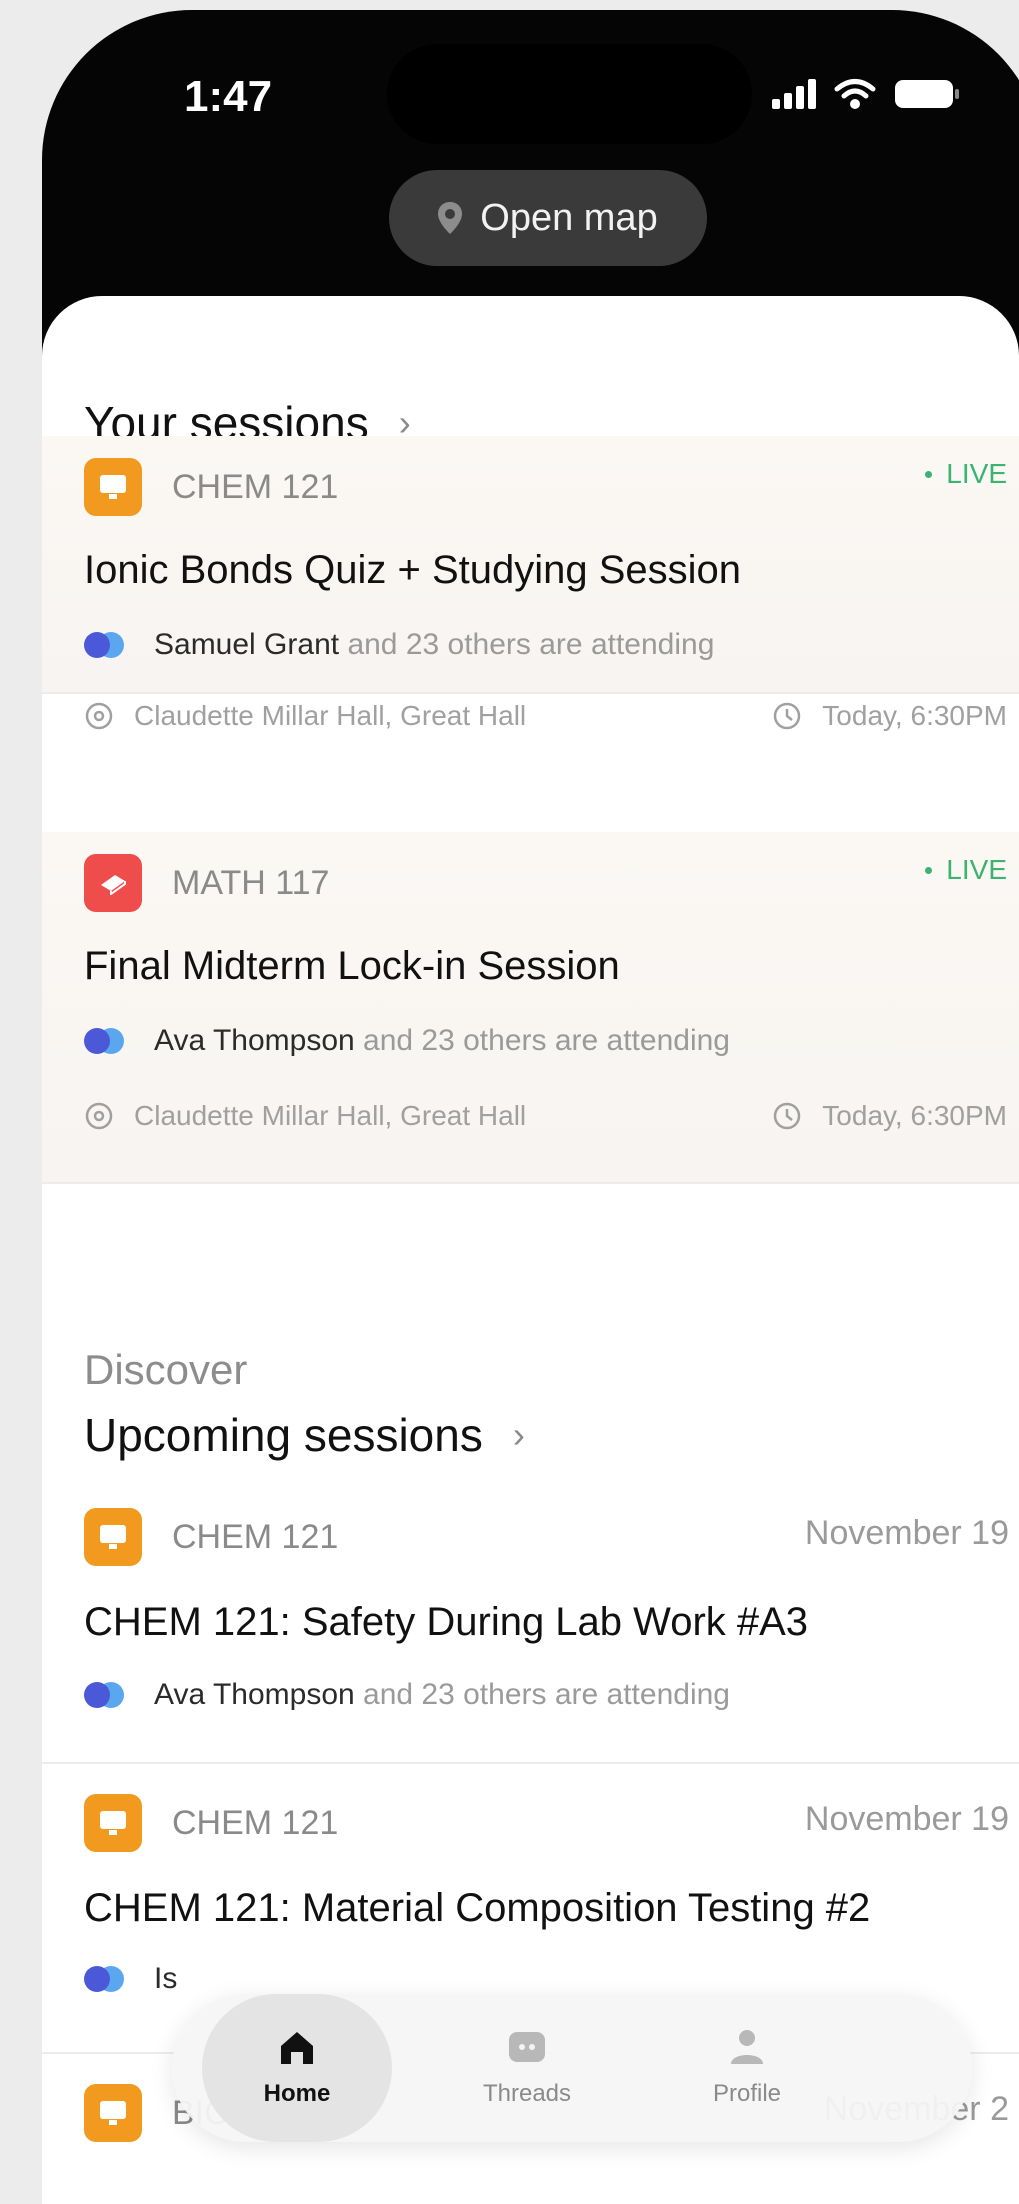 This screenshot has height=2204, width=1019. Describe the element at coordinates (297, 2048) in the screenshot. I see `home-icon` at that location.